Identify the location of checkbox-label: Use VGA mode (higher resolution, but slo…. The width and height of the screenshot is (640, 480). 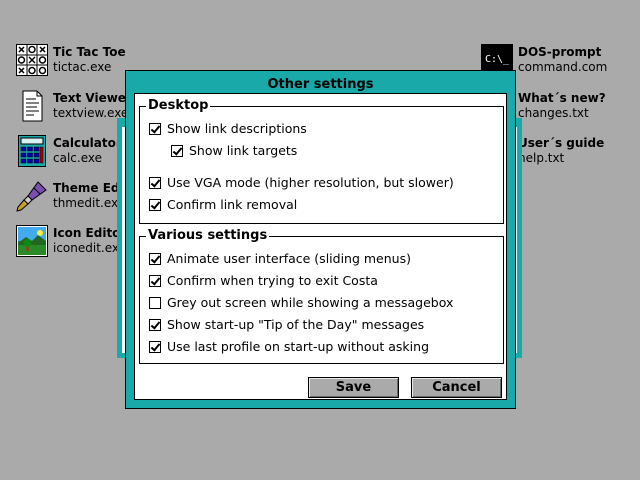
(310, 182).